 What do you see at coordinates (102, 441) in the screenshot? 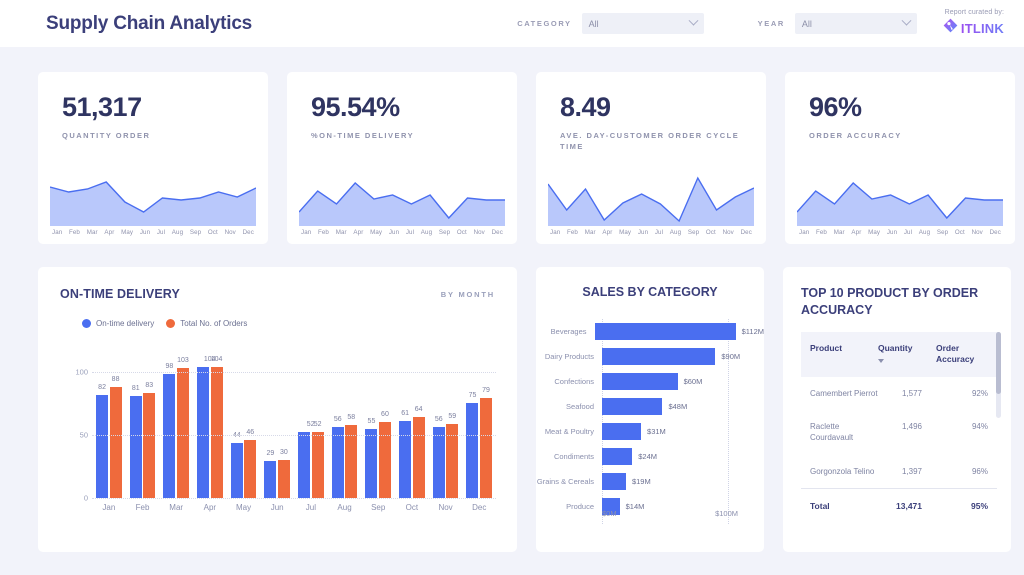
I see `bar-on-time-delivery: 82` at bounding box center [102, 441].